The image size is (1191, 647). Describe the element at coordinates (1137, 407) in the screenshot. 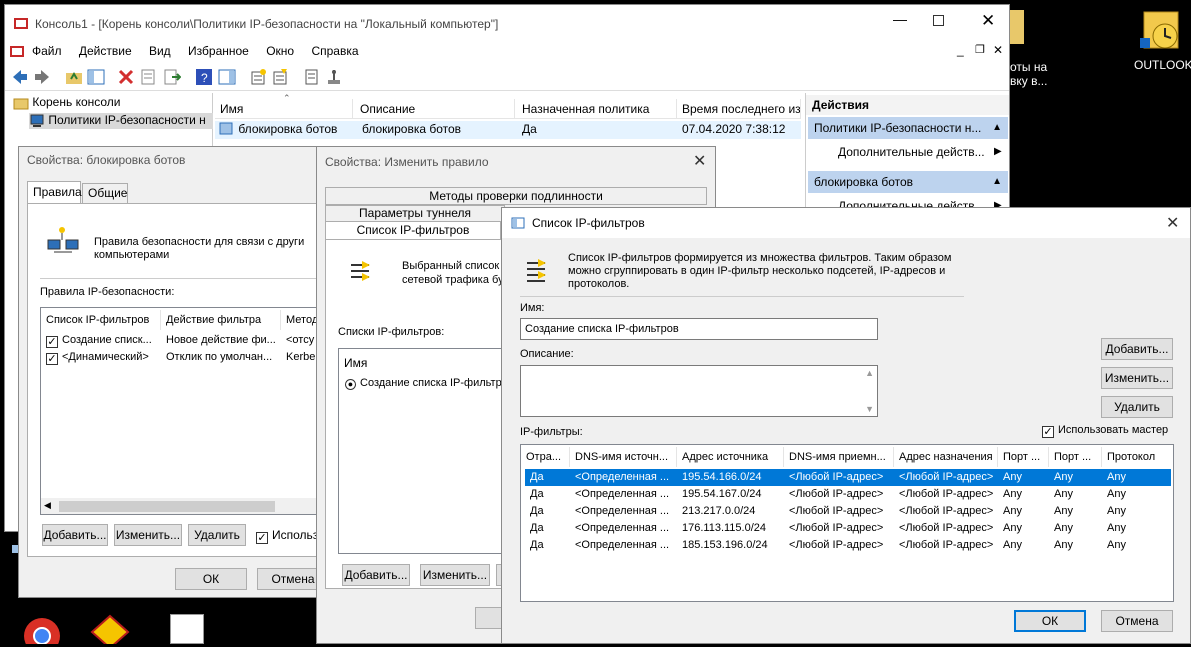

I see `filter-delete-button: Удалить` at that location.